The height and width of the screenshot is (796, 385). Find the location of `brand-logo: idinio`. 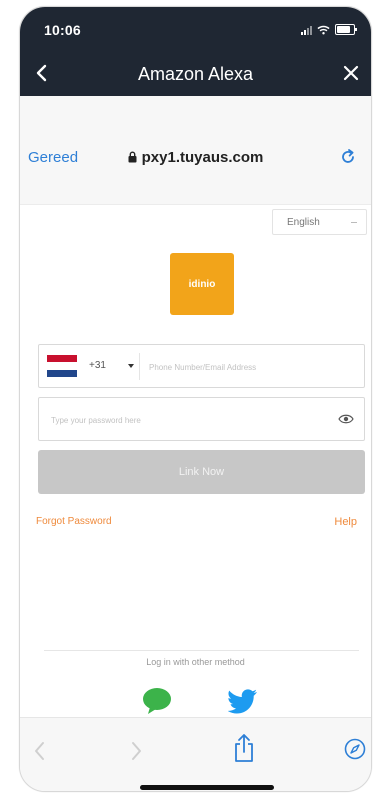

brand-logo: idinio is located at coordinates (202, 284).